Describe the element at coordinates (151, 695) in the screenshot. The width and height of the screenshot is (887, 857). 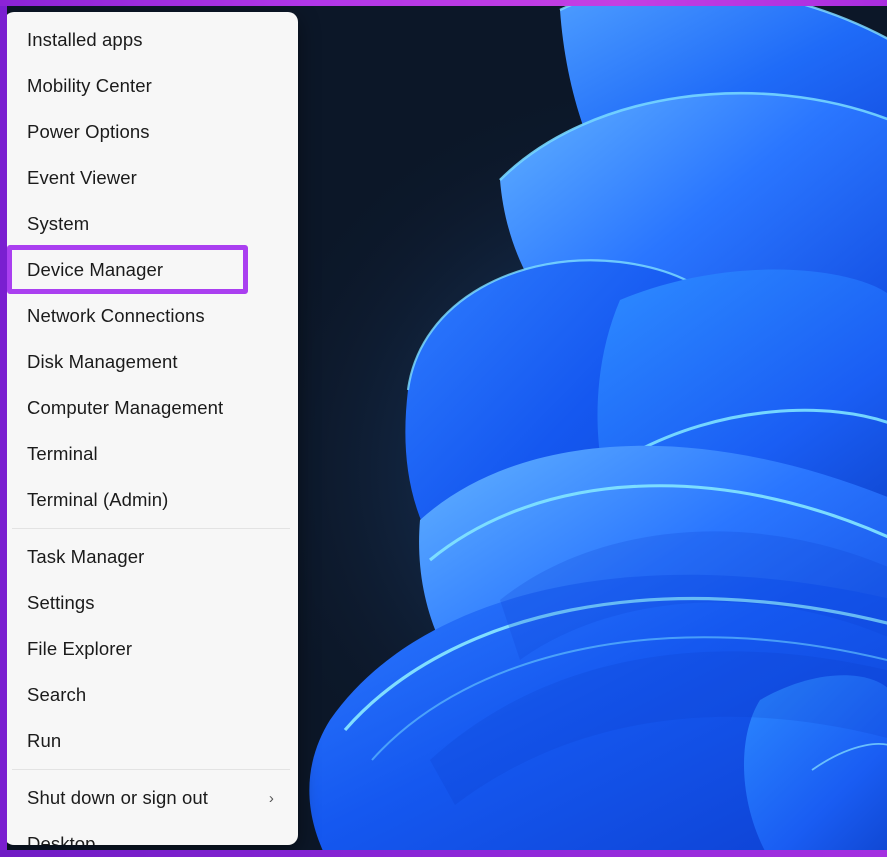
I see `menu-item-search: Search` at that location.